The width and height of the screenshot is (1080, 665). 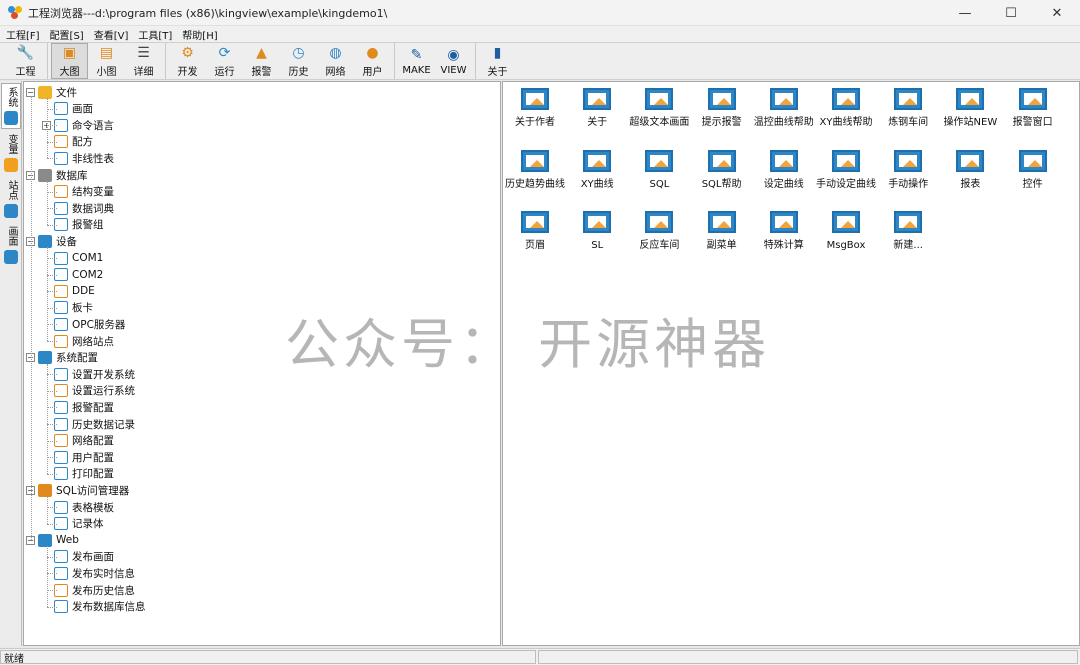 What do you see at coordinates (93, 125) in the screenshot?
I see `tree-node-label: 命令语言` at bounding box center [93, 125].